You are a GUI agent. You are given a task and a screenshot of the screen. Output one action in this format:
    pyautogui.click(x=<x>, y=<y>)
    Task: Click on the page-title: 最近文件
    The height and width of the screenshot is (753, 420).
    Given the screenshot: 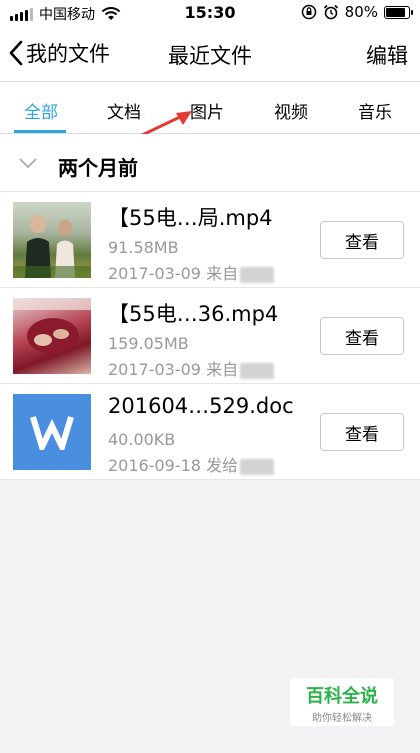 What is the action you would take?
    pyautogui.click(x=210, y=56)
    